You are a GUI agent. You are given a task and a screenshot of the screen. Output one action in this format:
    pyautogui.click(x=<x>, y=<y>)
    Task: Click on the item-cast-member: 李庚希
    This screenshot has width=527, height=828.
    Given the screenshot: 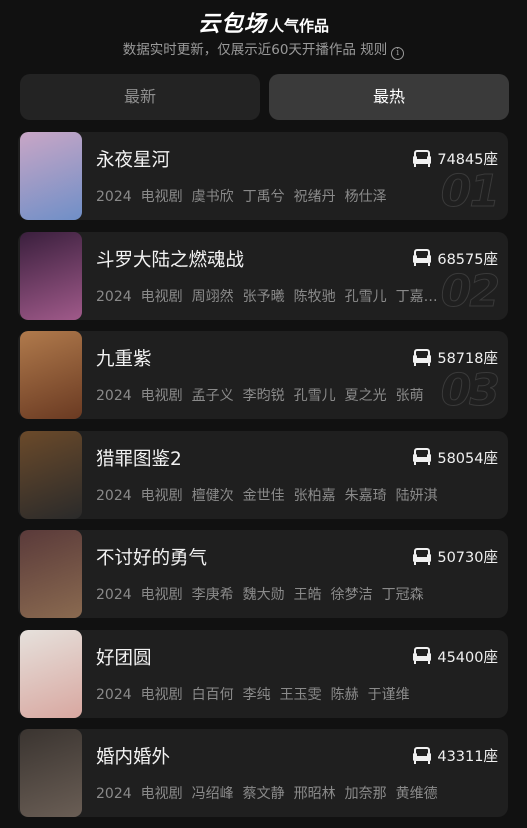 What is the action you would take?
    pyautogui.click(x=212, y=595)
    